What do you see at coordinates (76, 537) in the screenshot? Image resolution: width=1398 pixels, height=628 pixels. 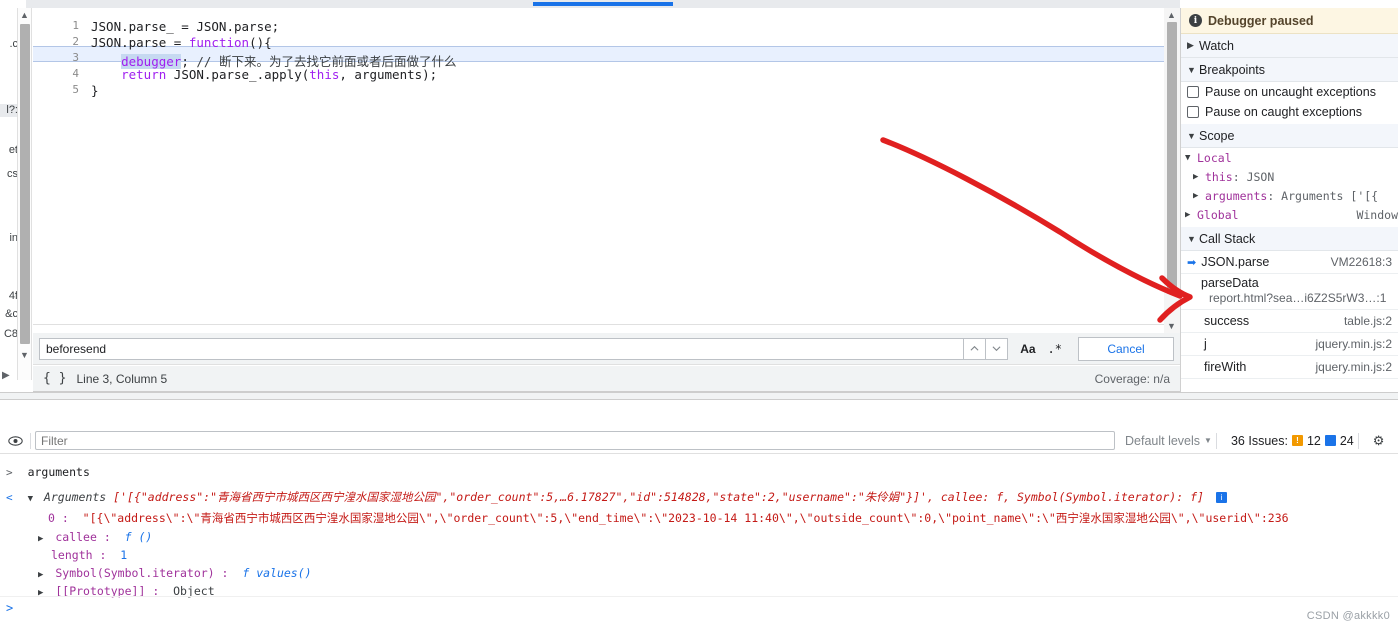 I see `property-key: callee` at bounding box center [76, 537].